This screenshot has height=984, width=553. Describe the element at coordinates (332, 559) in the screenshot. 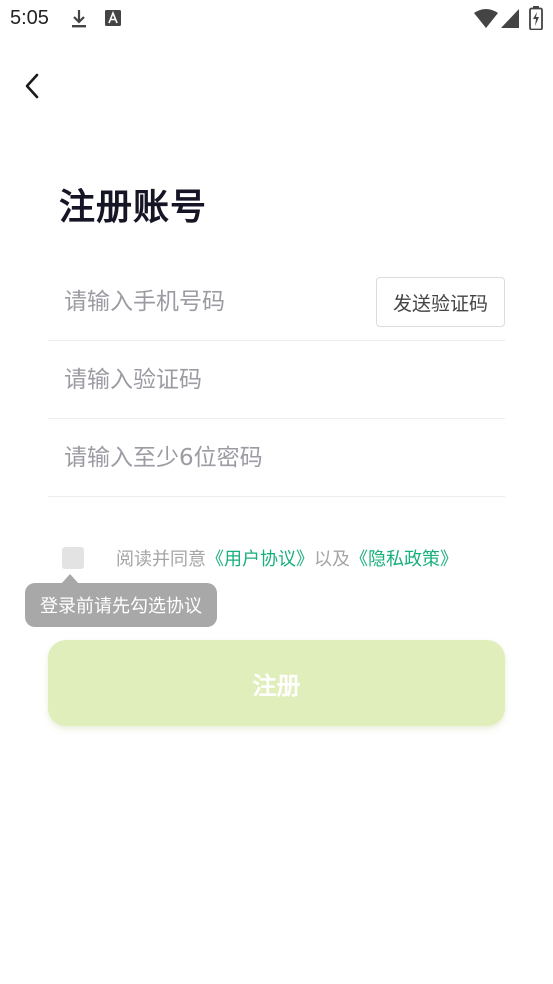

I see `agreement-connector: 以及` at that location.